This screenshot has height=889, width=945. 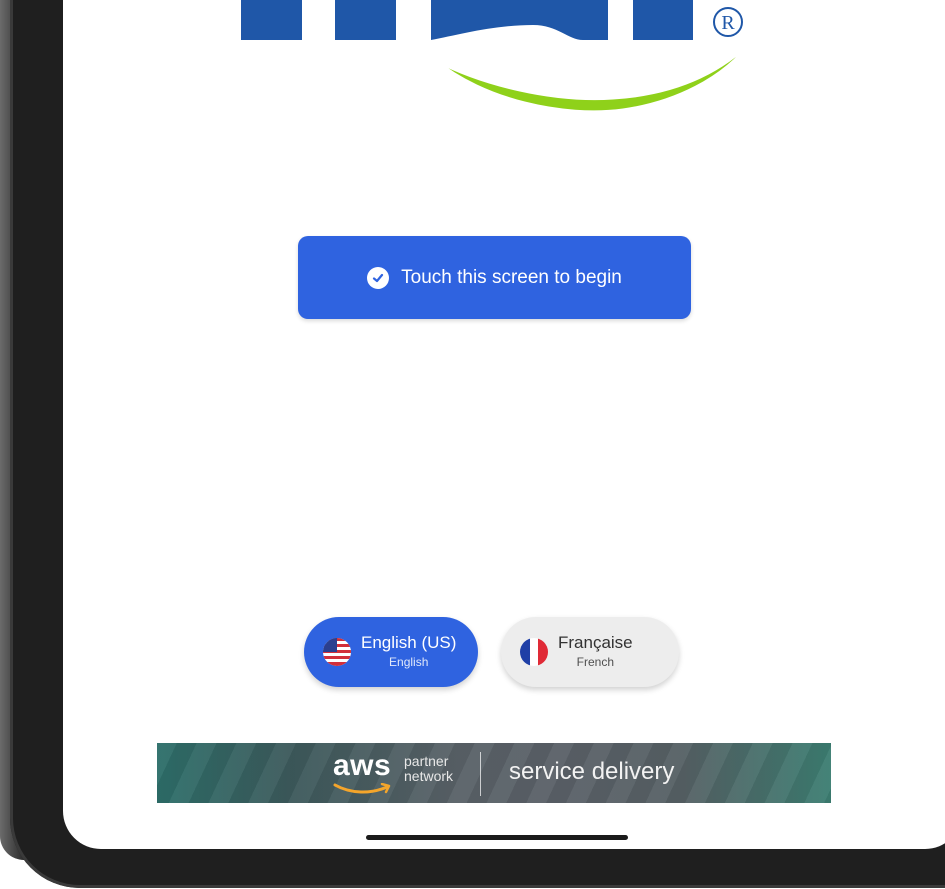 I want to click on logo-block-mid, so click(x=365, y=20).